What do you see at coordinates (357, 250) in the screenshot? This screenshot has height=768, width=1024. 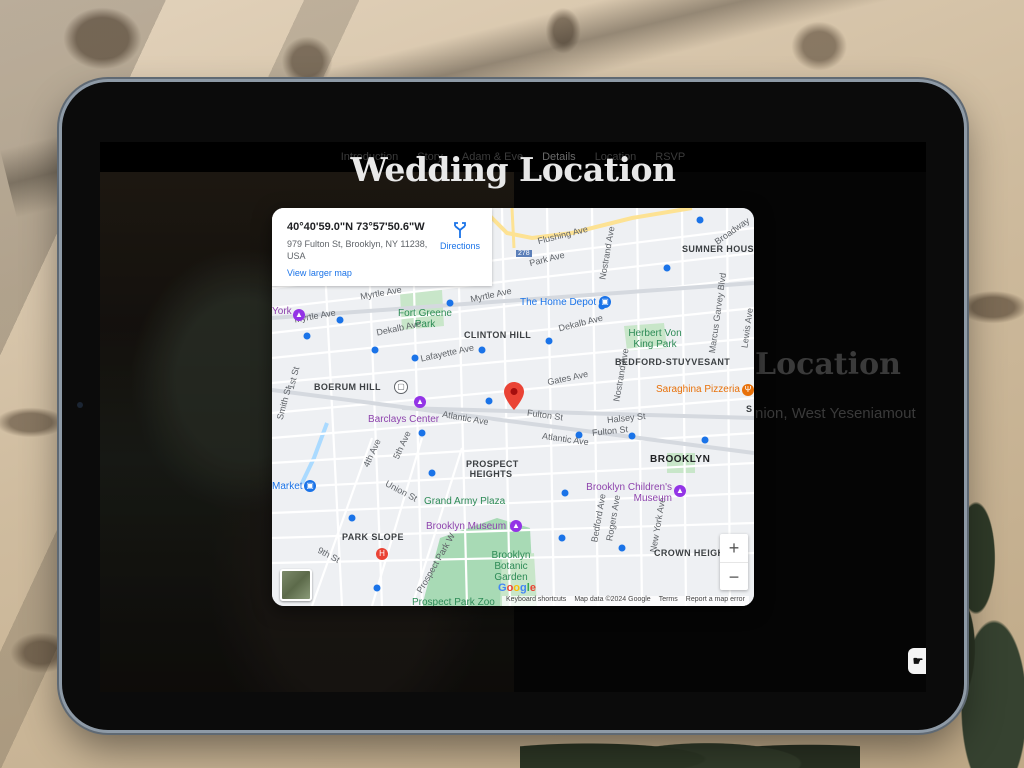 I see `place-address: 979 Fulton St, Brooklyn, NY 11238, USA` at bounding box center [357, 250].